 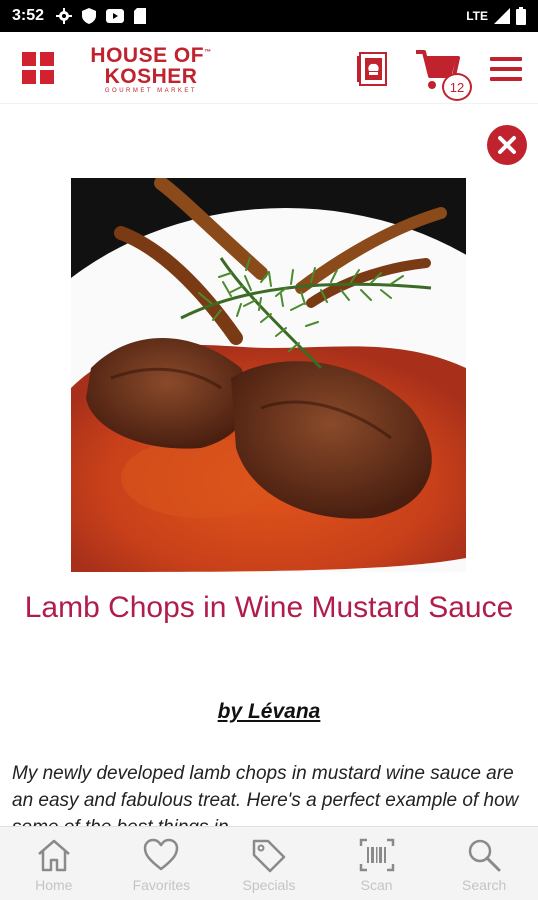 What do you see at coordinates (269, 16) in the screenshot?
I see `status-bar: 3:52 LTE` at bounding box center [269, 16].